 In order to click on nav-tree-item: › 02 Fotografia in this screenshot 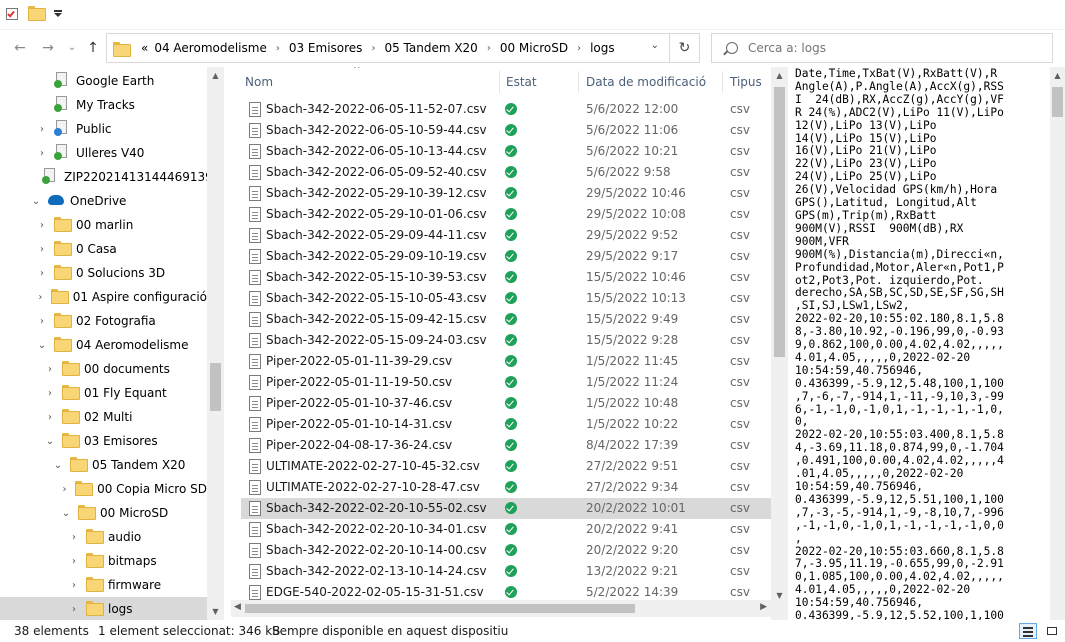, I will do `click(103, 321)`.